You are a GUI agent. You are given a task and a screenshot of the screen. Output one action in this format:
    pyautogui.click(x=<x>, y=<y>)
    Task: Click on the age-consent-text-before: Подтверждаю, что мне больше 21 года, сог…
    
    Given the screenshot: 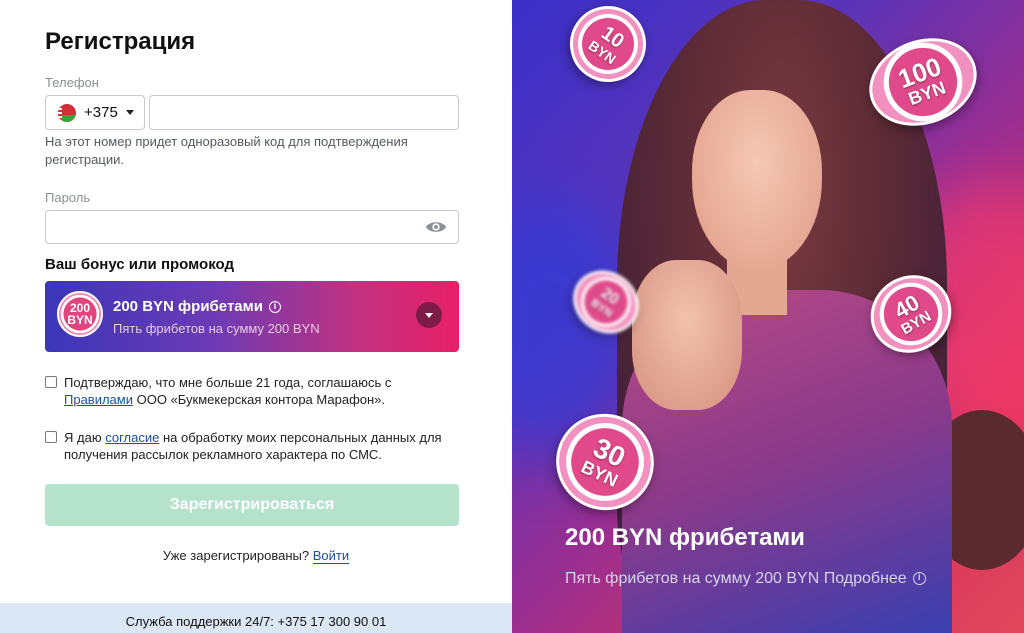 What is the action you would take?
    pyautogui.click(x=228, y=382)
    